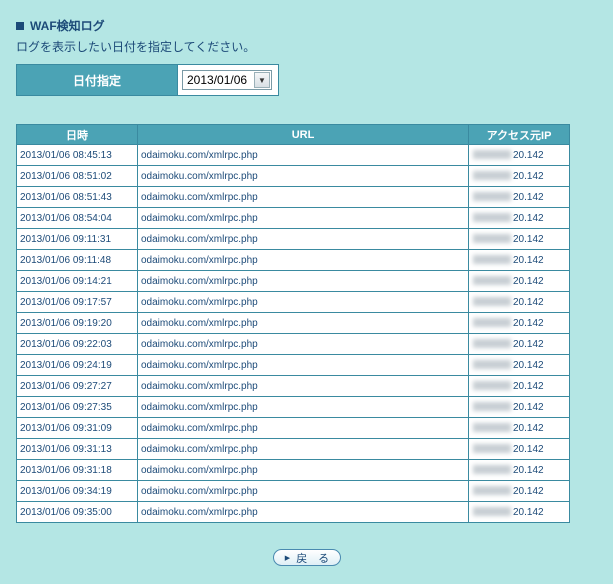  I want to click on cell-datetime: 2013/01/06 09:24:19, so click(77, 365).